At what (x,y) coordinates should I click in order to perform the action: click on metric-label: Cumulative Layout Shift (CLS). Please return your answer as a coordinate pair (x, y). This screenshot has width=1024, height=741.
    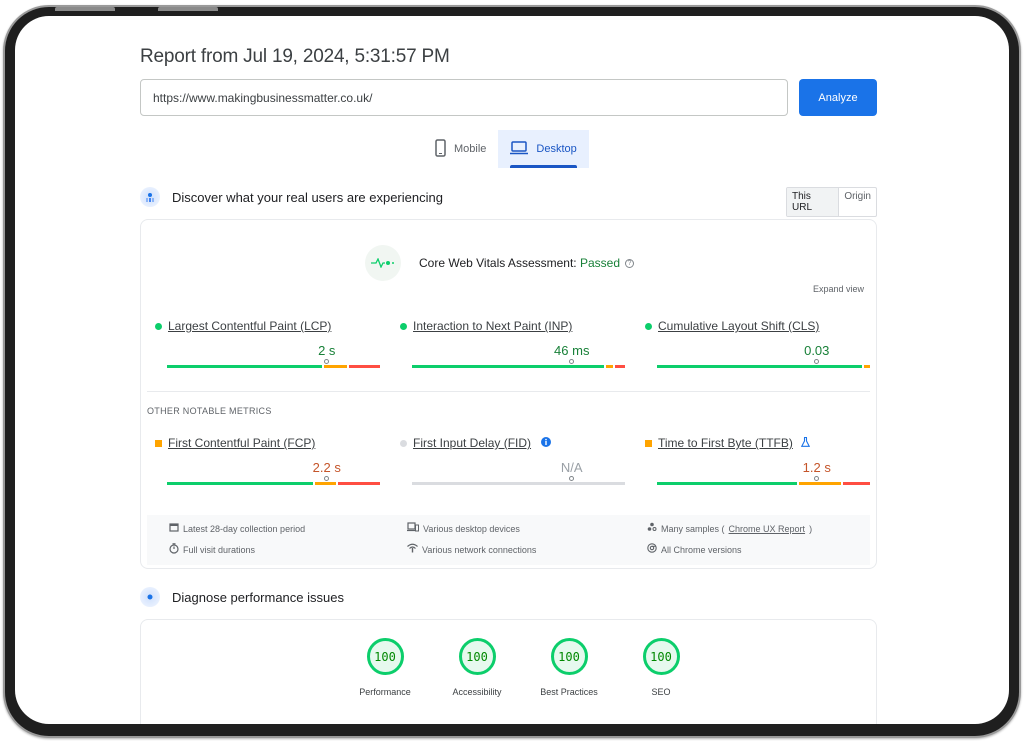
    Looking at the image, I should click on (752, 326).